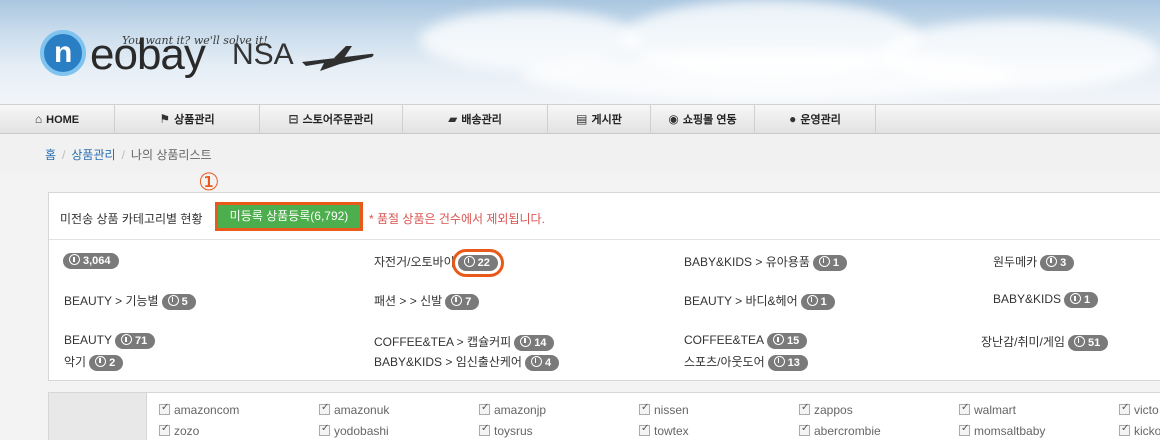 This screenshot has width=1160, height=440. I want to click on count-badge: 5, so click(178, 301).